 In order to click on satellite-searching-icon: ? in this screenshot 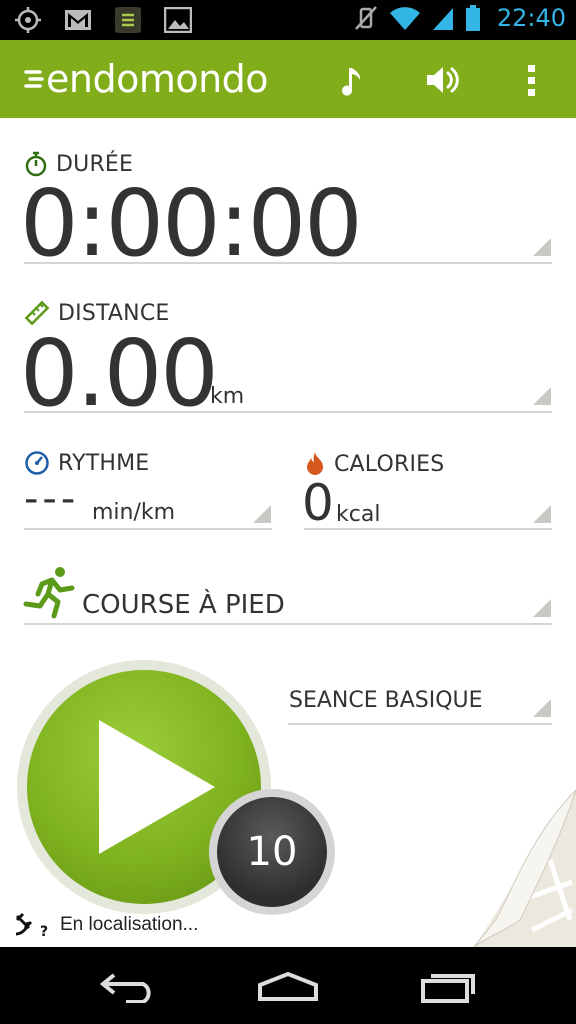, I will do `click(31, 925)`.